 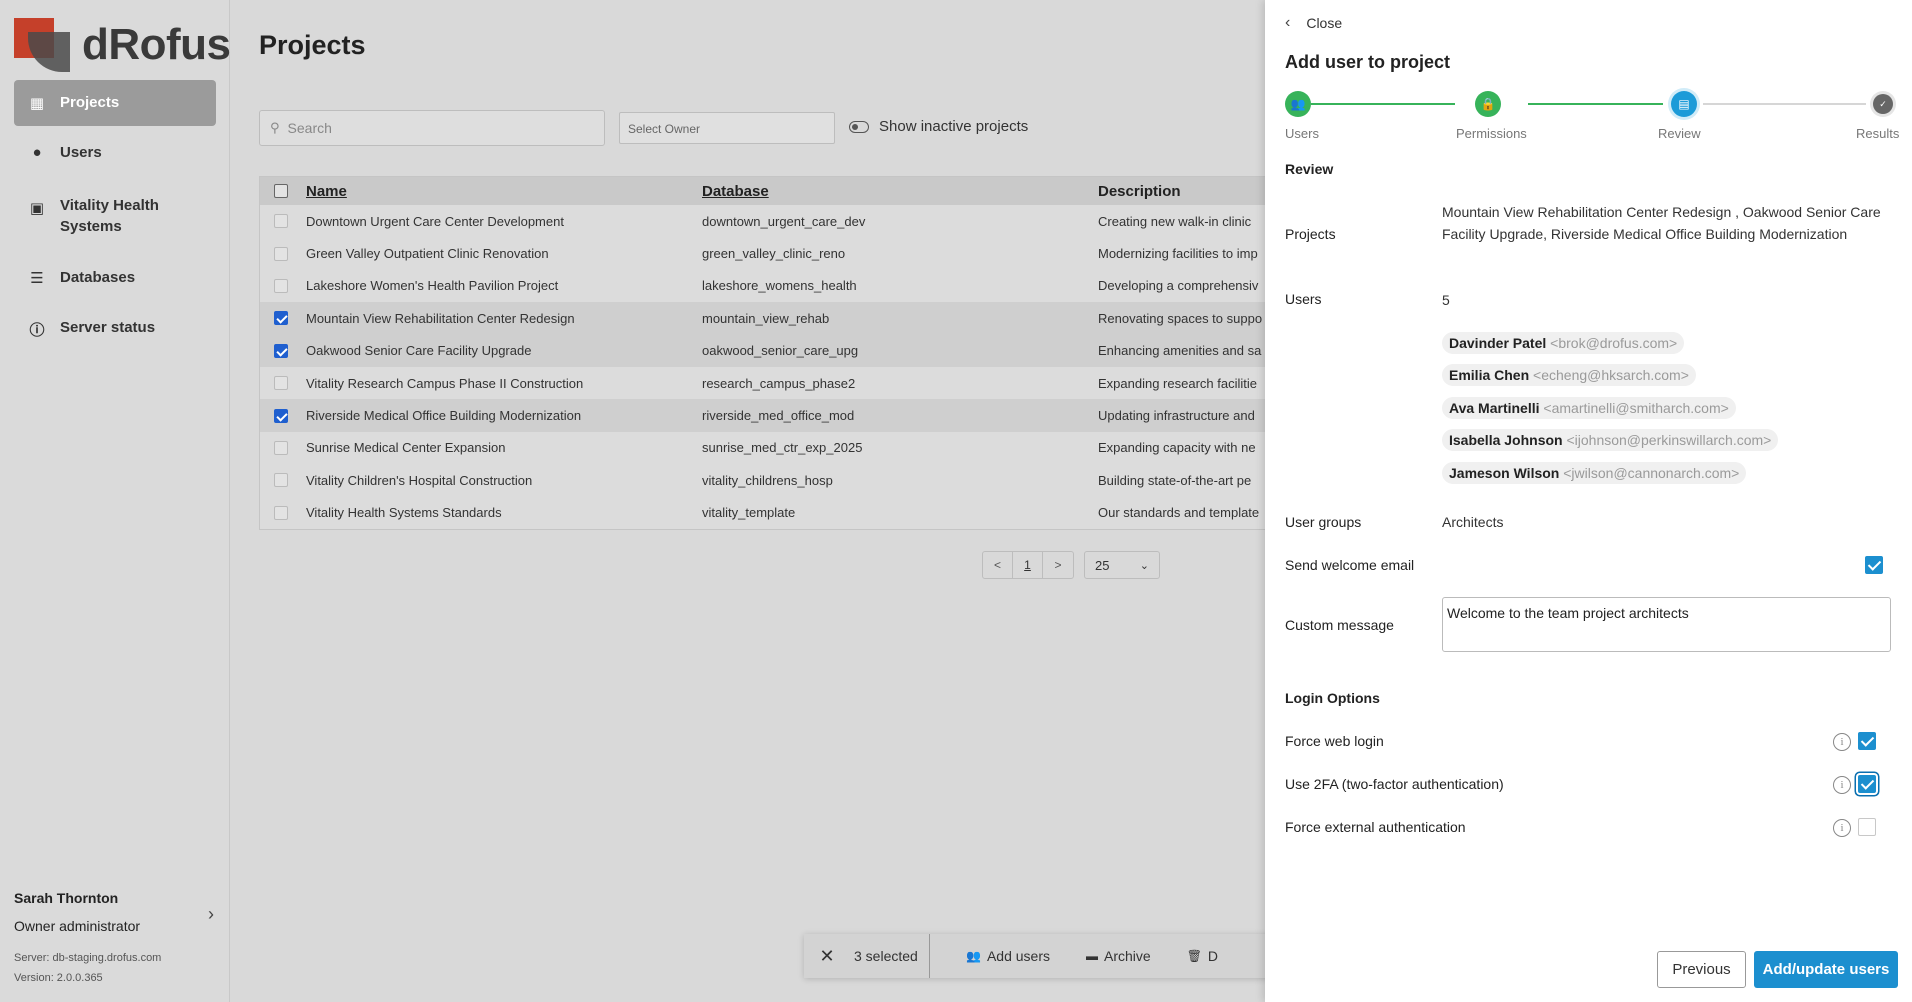 I want to click on page-size-select: 25 ⌄, so click(x=1122, y=565).